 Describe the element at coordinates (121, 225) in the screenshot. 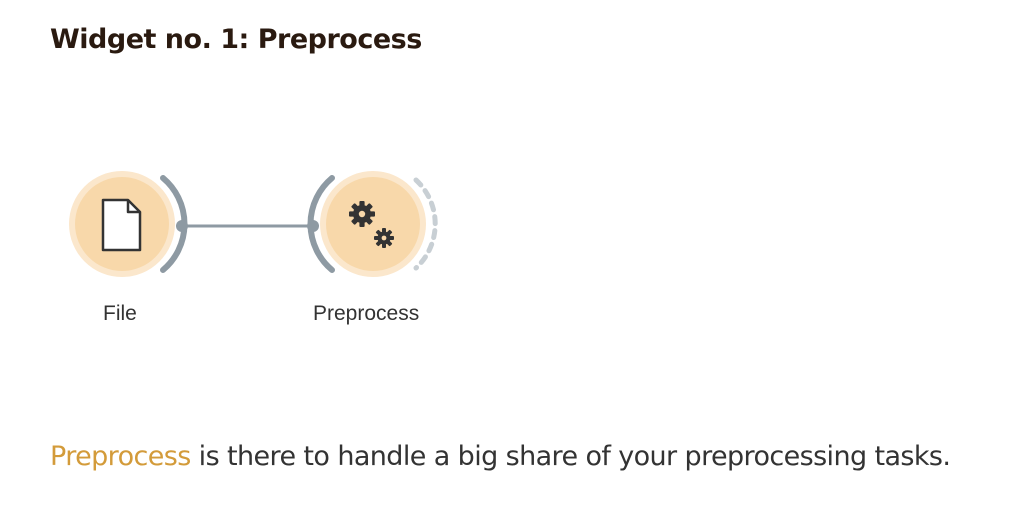

I see `document-icon` at that location.